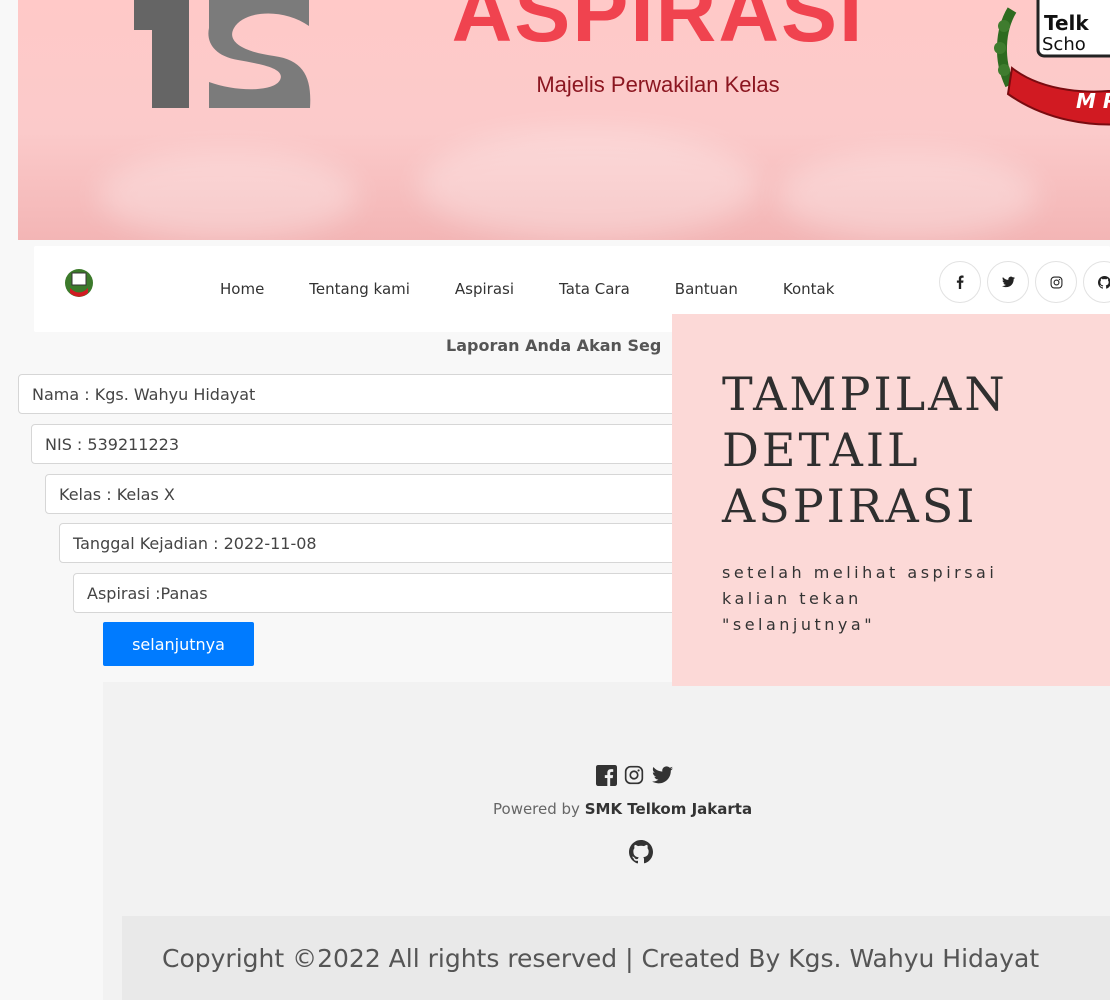 The height and width of the screenshot is (1000, 1110). I want to click on overlay-description-line: kalian tekan, so click(792, 598).